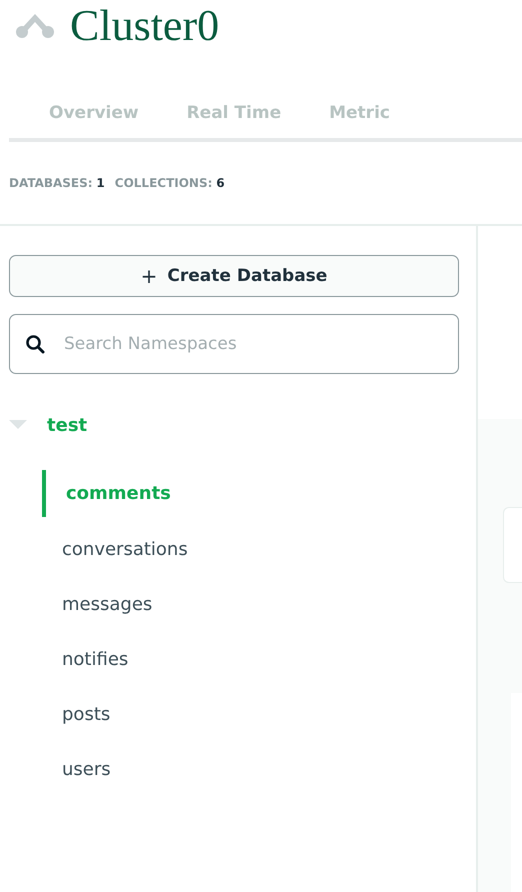 This screenshot has height=892, width=522. I want to click on collection-item: notifies, so click(260, 659).